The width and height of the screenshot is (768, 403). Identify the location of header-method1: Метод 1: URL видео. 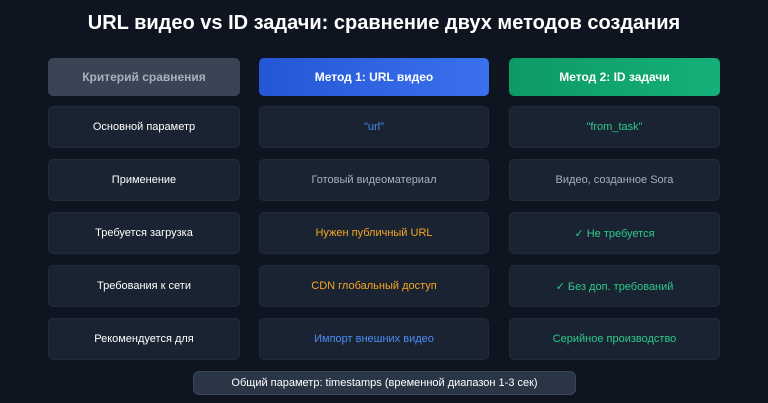
(374, 77).